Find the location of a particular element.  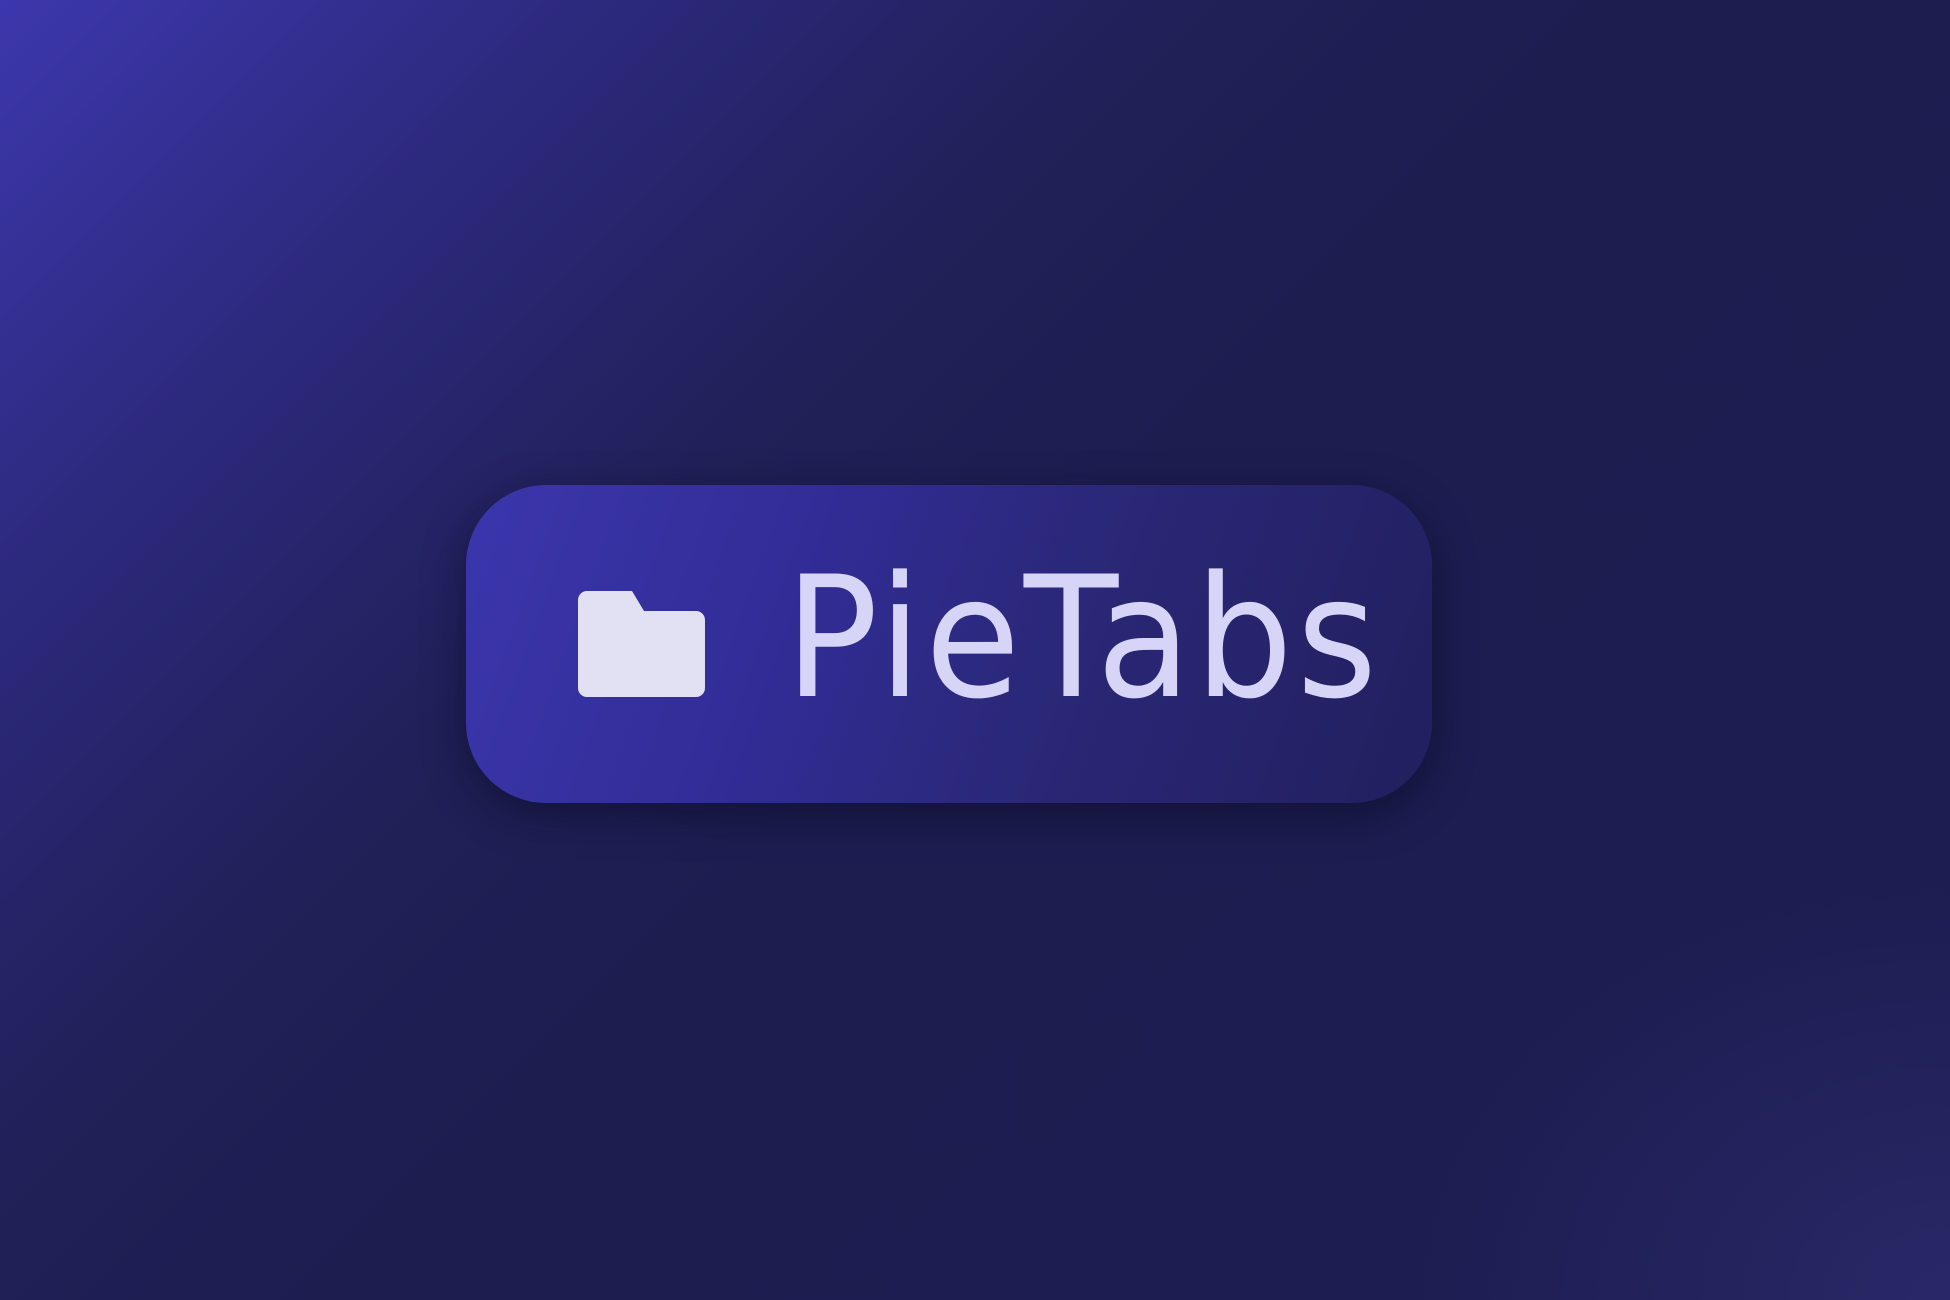

folder-icon is located at coordinates (641, 644).